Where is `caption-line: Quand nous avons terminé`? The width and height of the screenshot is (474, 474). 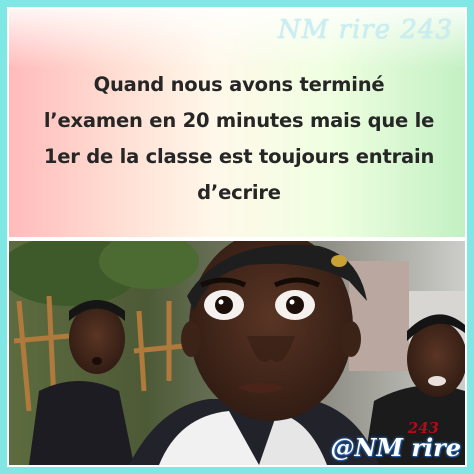 caption-line: Quand nous avons terminé is located at coordinates (239, 84).